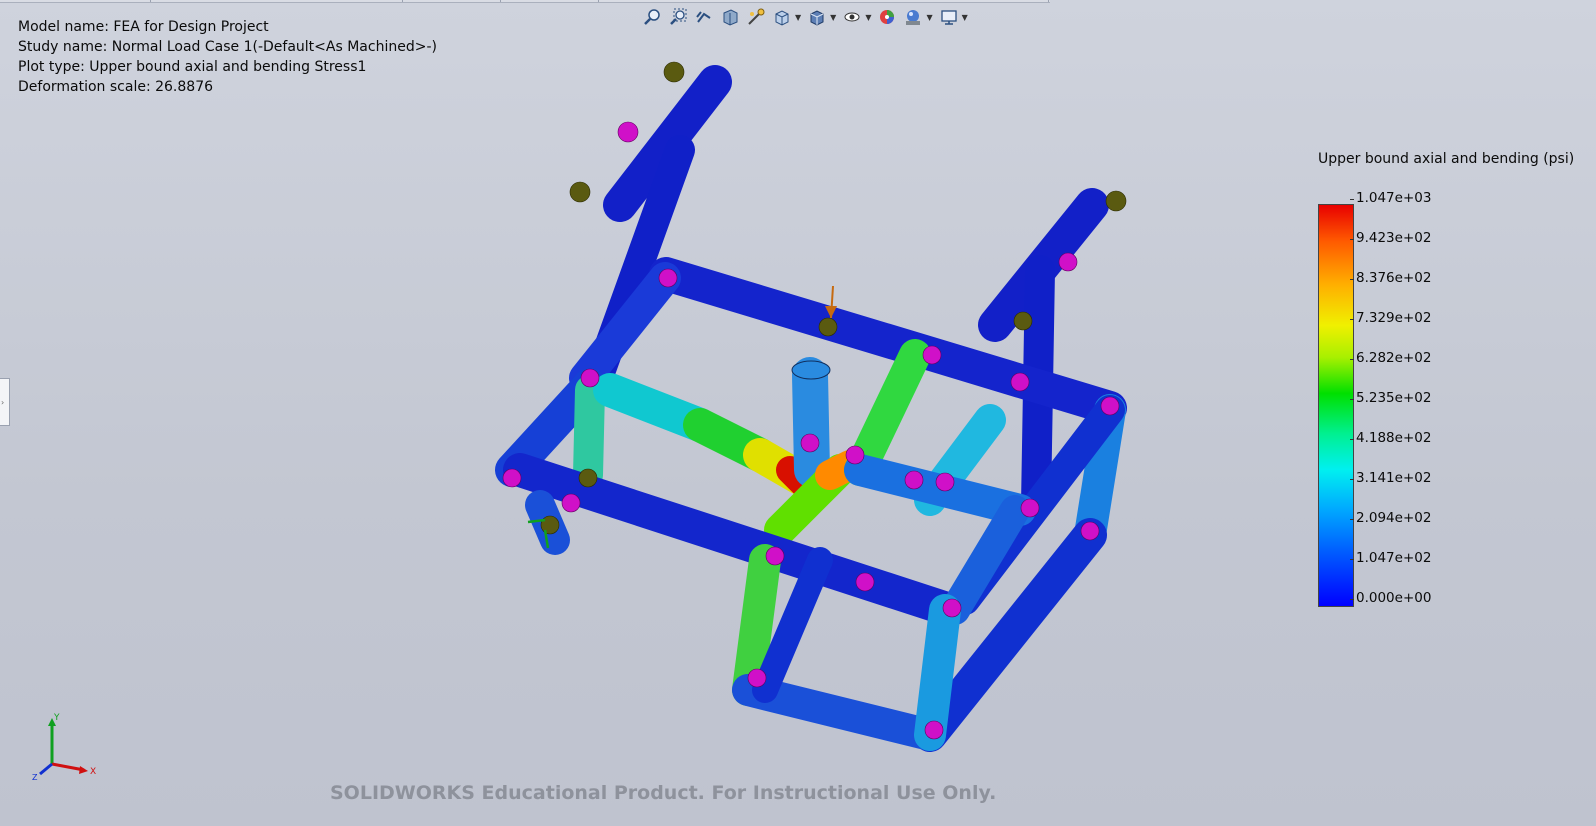 This screenshot has height=826, width=1596. Describe the element at coordinates (1390, 398) in the screenshot. I see `legend-value: 5.235e+02` at that location.